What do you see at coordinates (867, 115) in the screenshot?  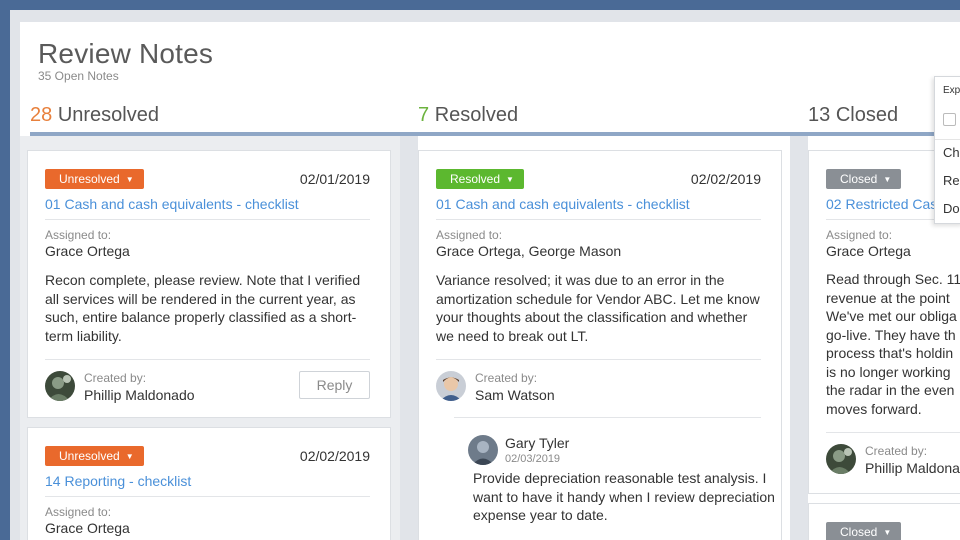 I see `closed-label: Closed` at bounding box center [867, 115].